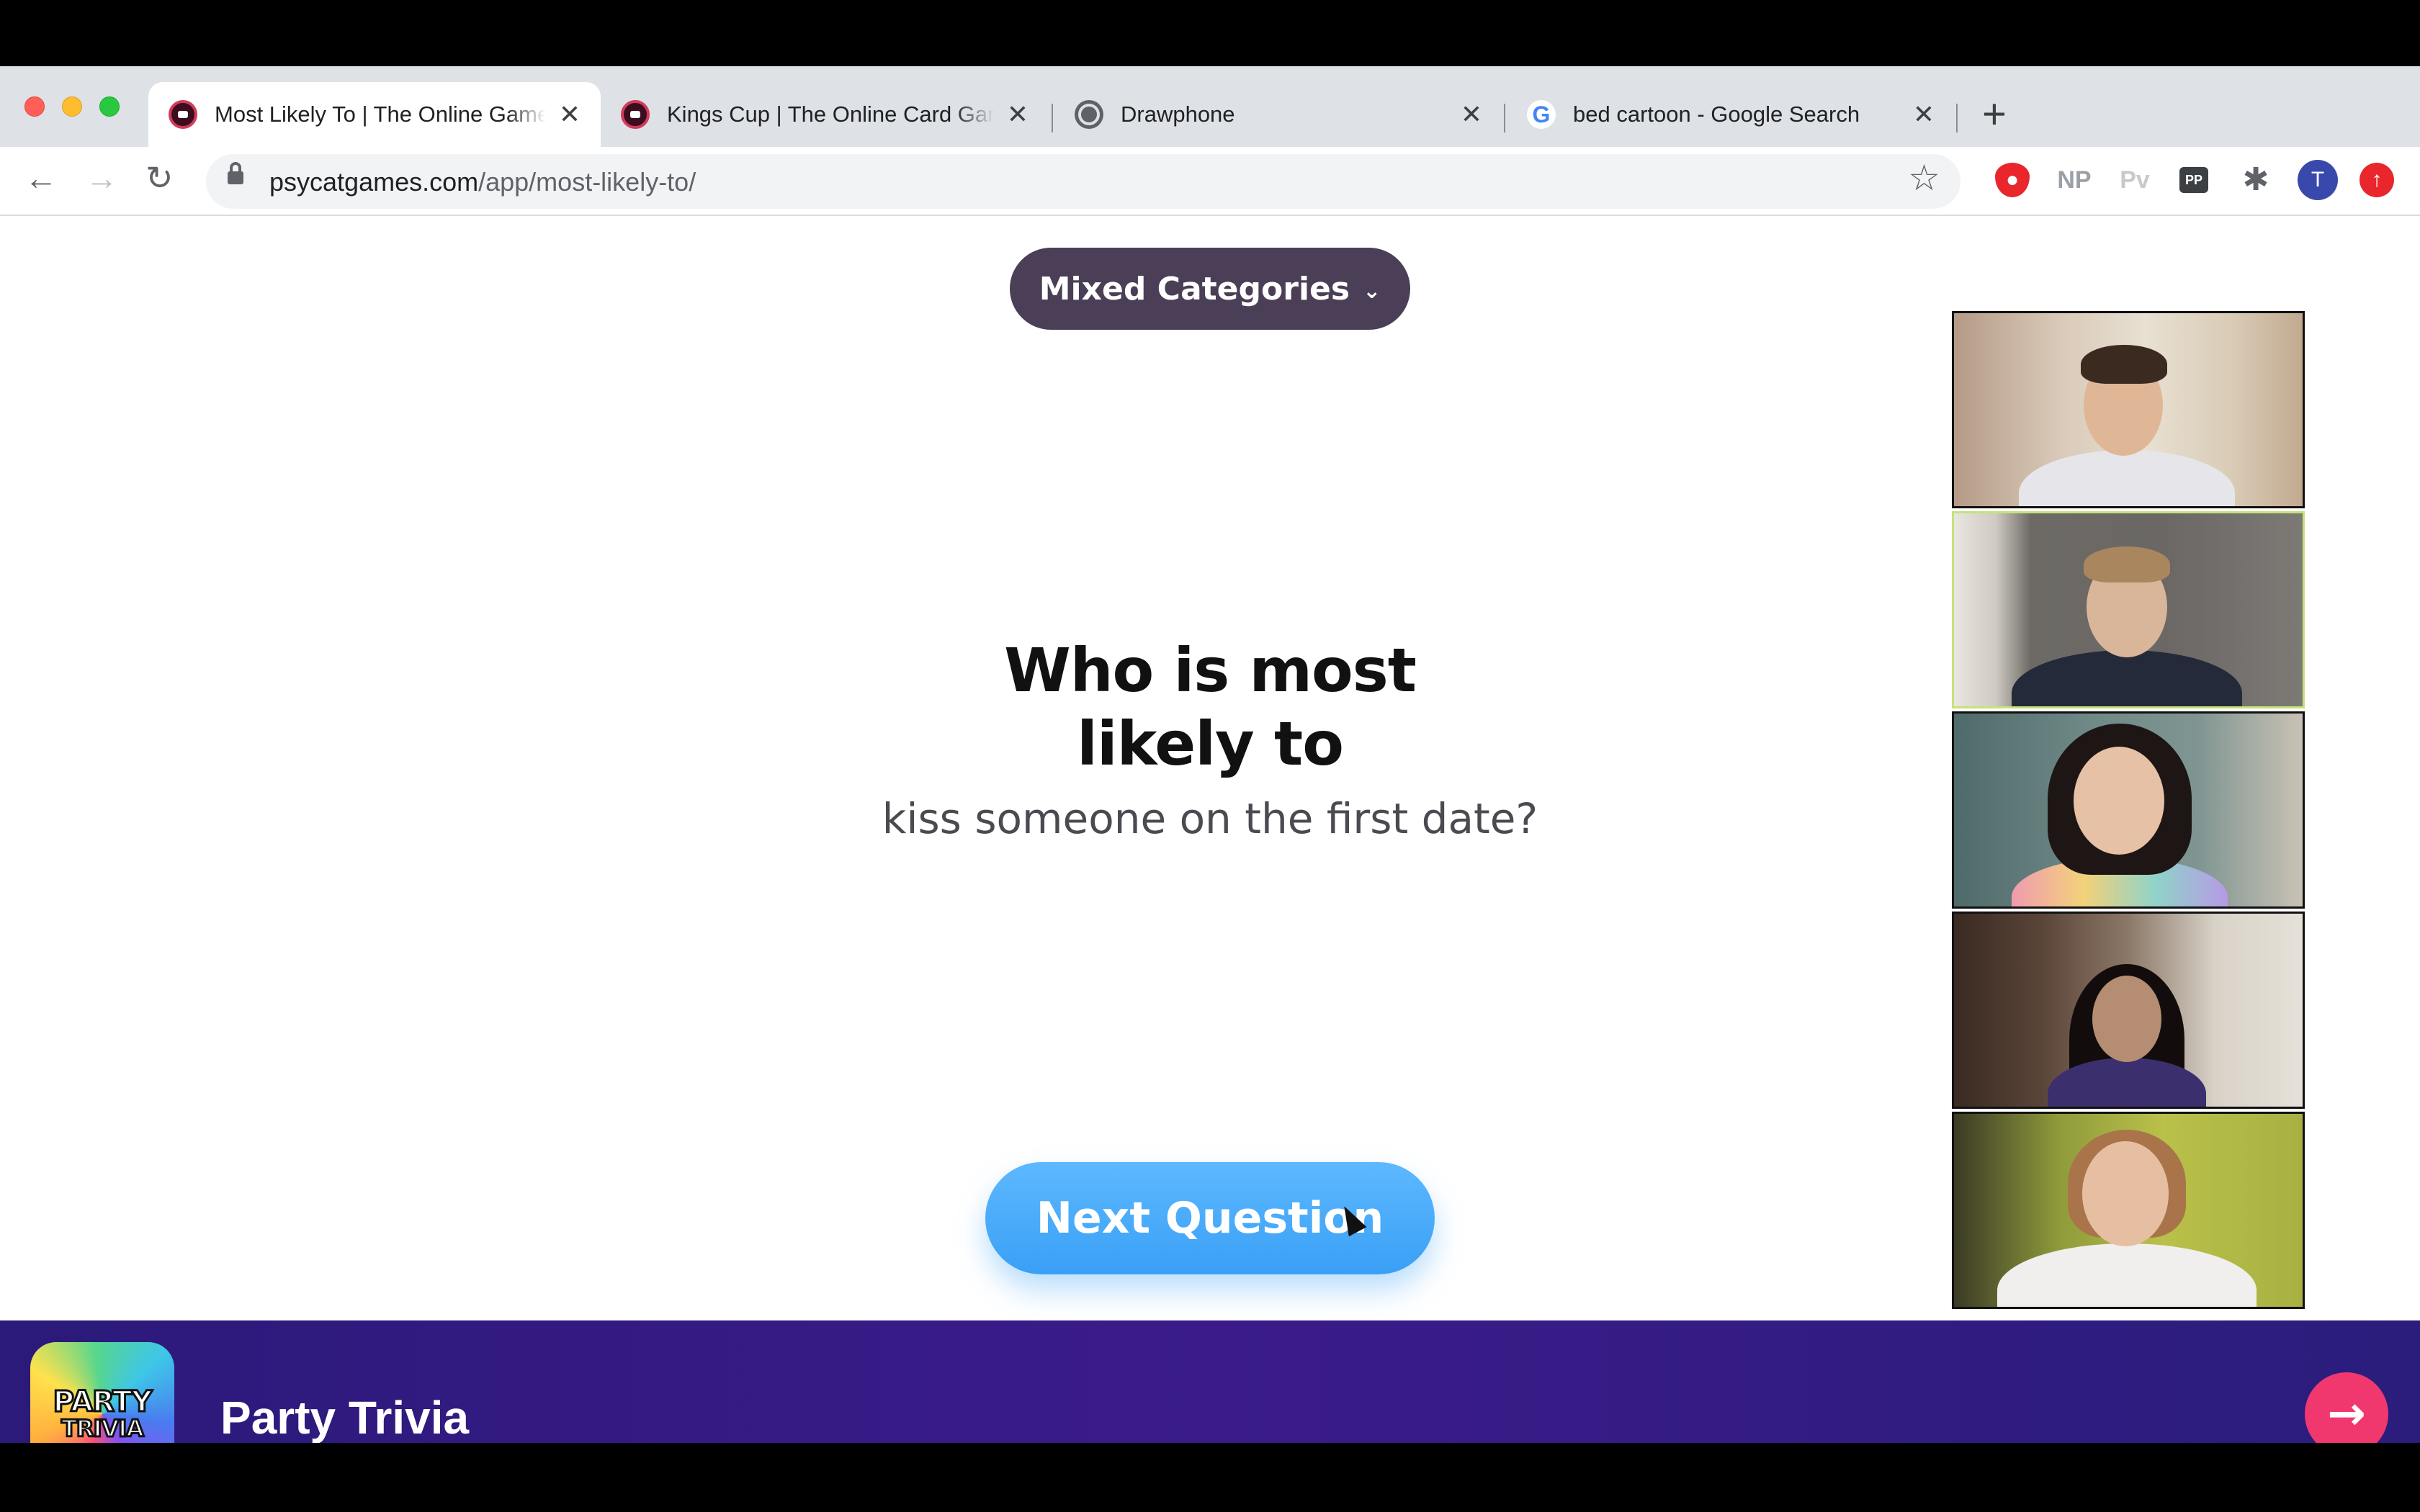  Describe the element at coordinates (102, 1428) in the screenshot. I see `logo-text-line-2: TRIVIA` at that location.